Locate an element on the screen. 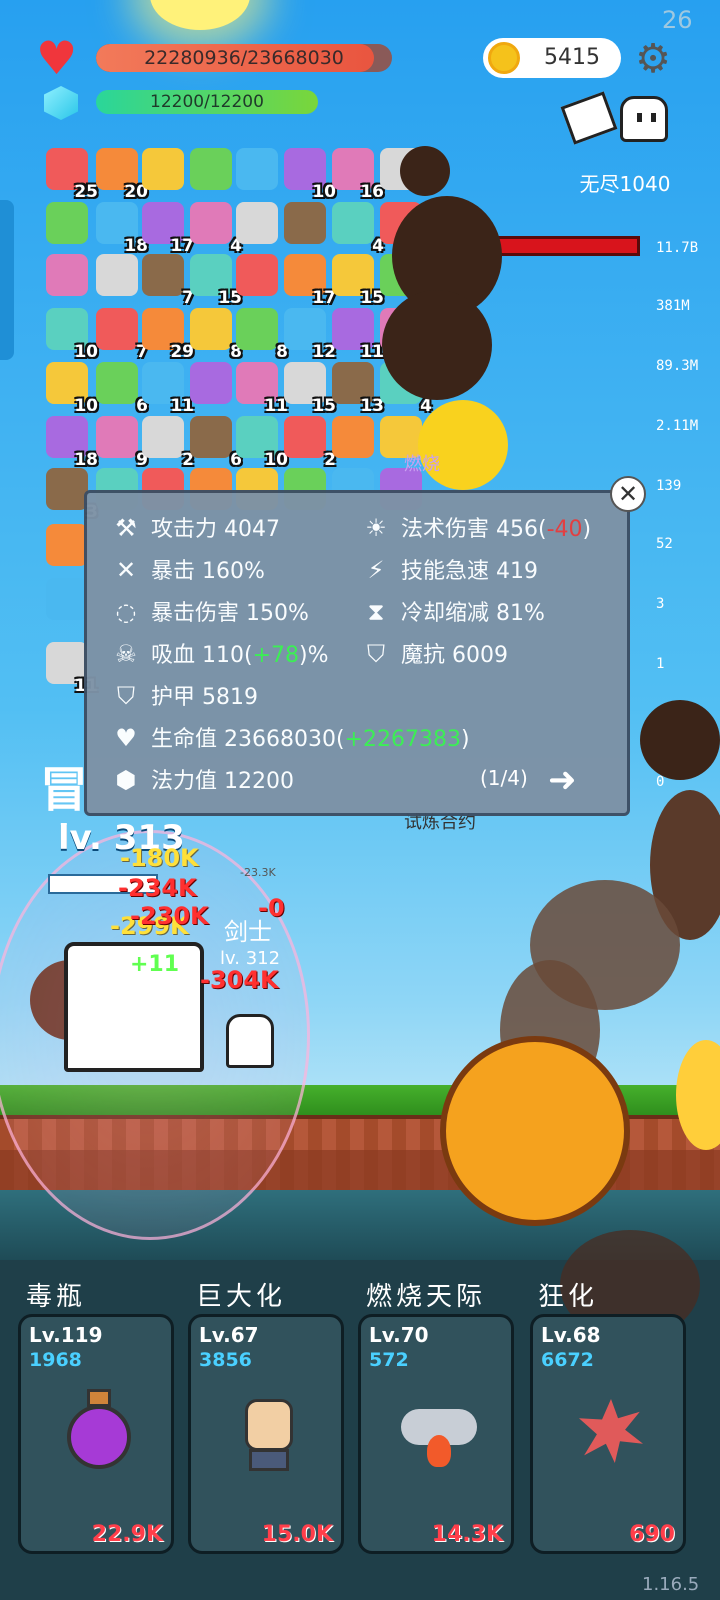  close-button: ✕ is located at coordinates (628, 494).